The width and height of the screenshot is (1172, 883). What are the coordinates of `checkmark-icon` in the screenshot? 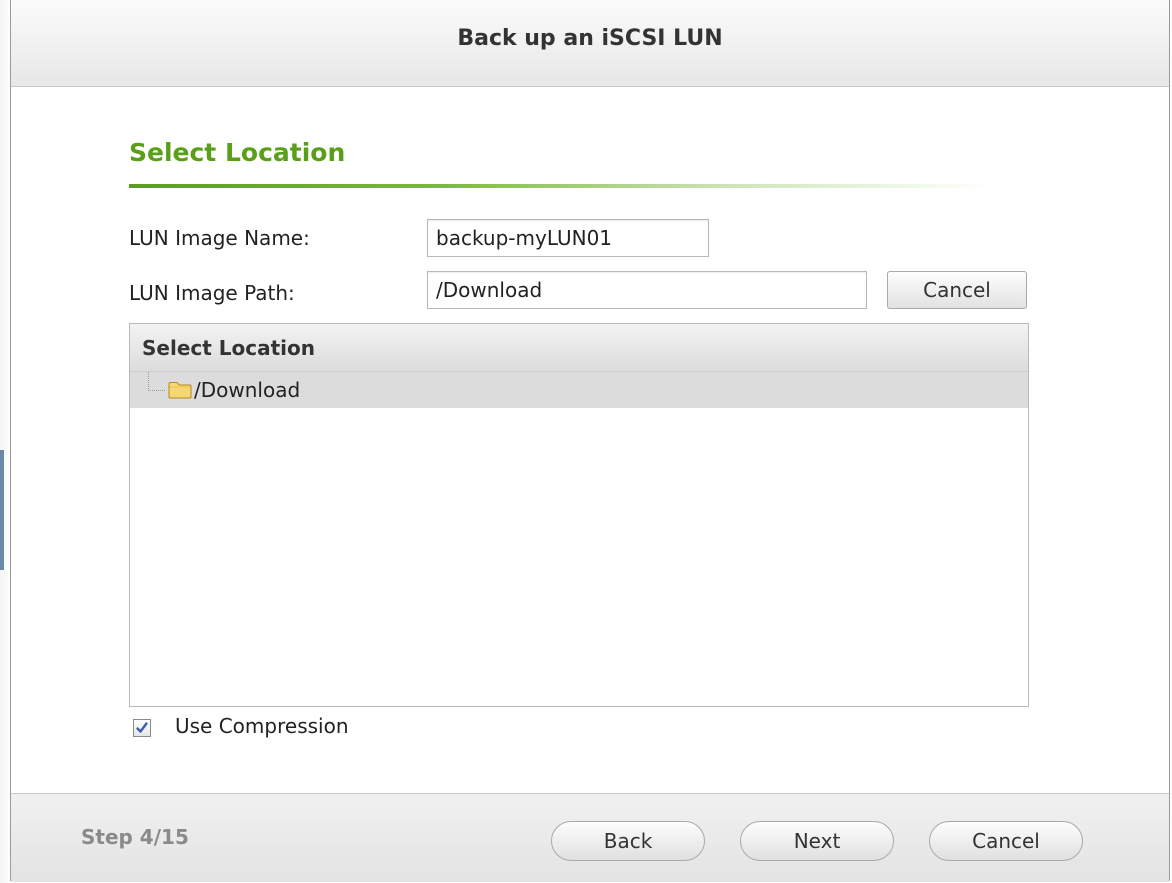 It's located at (142, 727).